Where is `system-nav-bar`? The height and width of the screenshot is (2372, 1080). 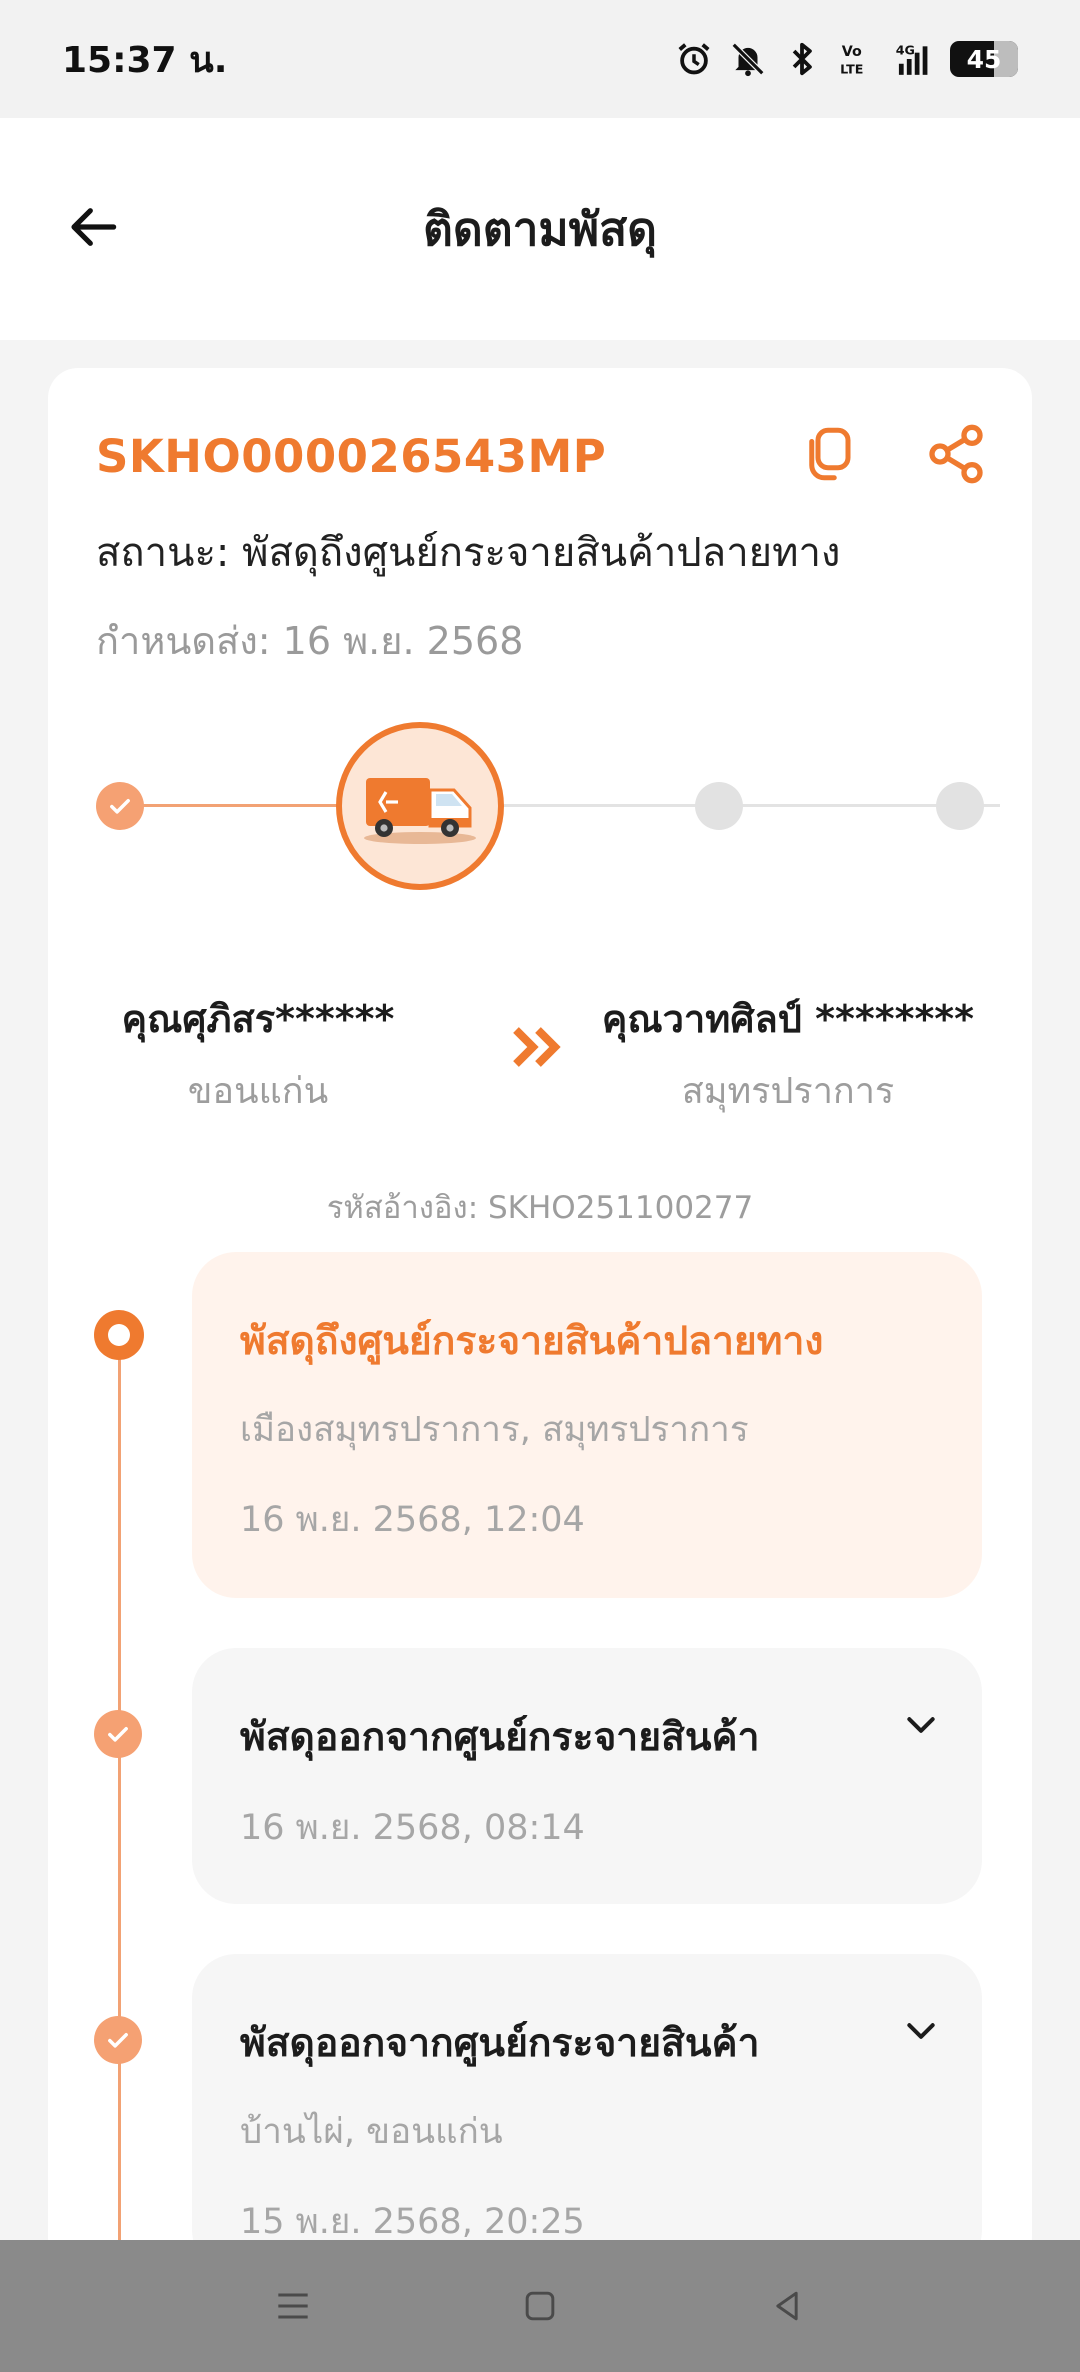 system-nav-bar is located at coordinates (540, 2306).